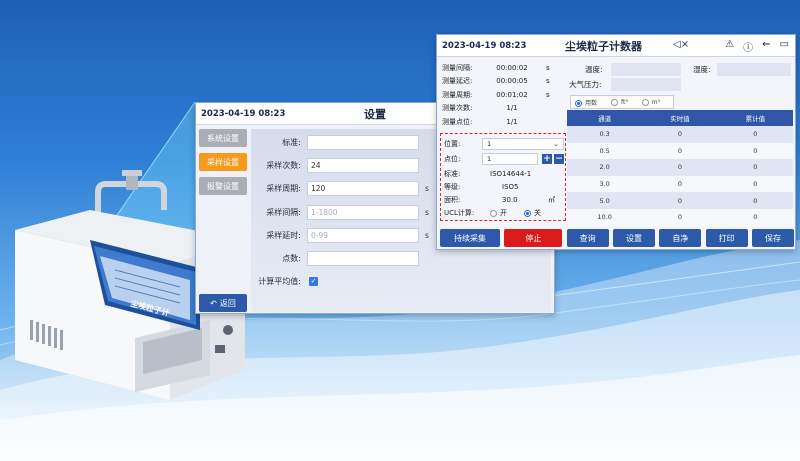  Describe the element at coordinates (587, 238) in the screenshot. I see `query-button: 查询` at that location.